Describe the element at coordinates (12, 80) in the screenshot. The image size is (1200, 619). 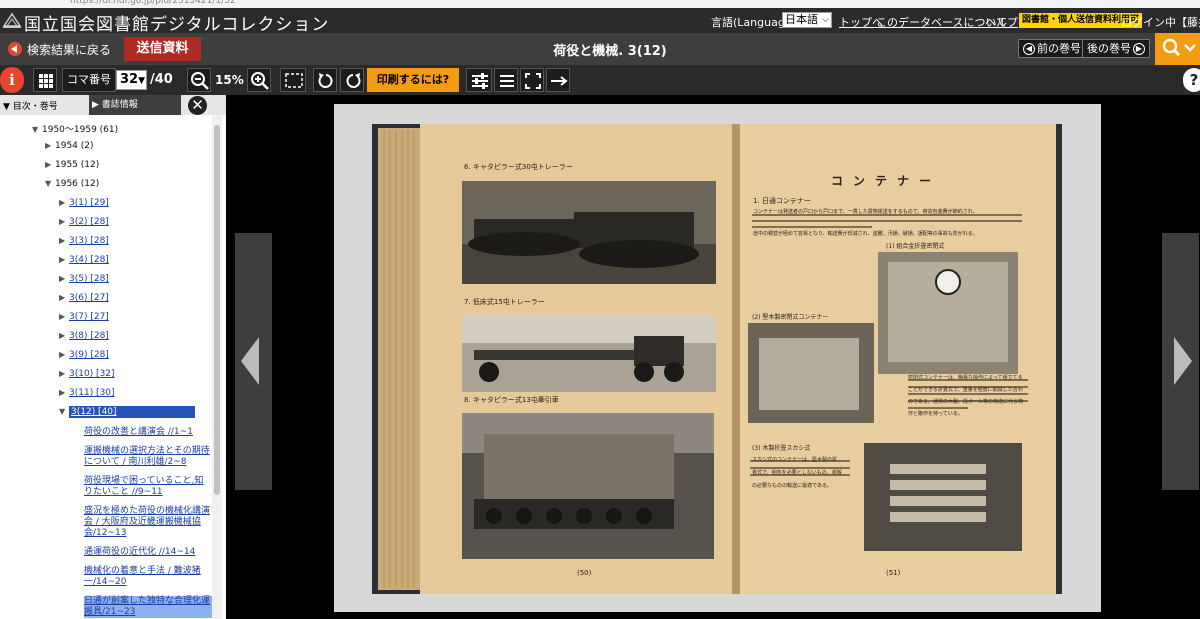
I see `info-button: i` at that location.